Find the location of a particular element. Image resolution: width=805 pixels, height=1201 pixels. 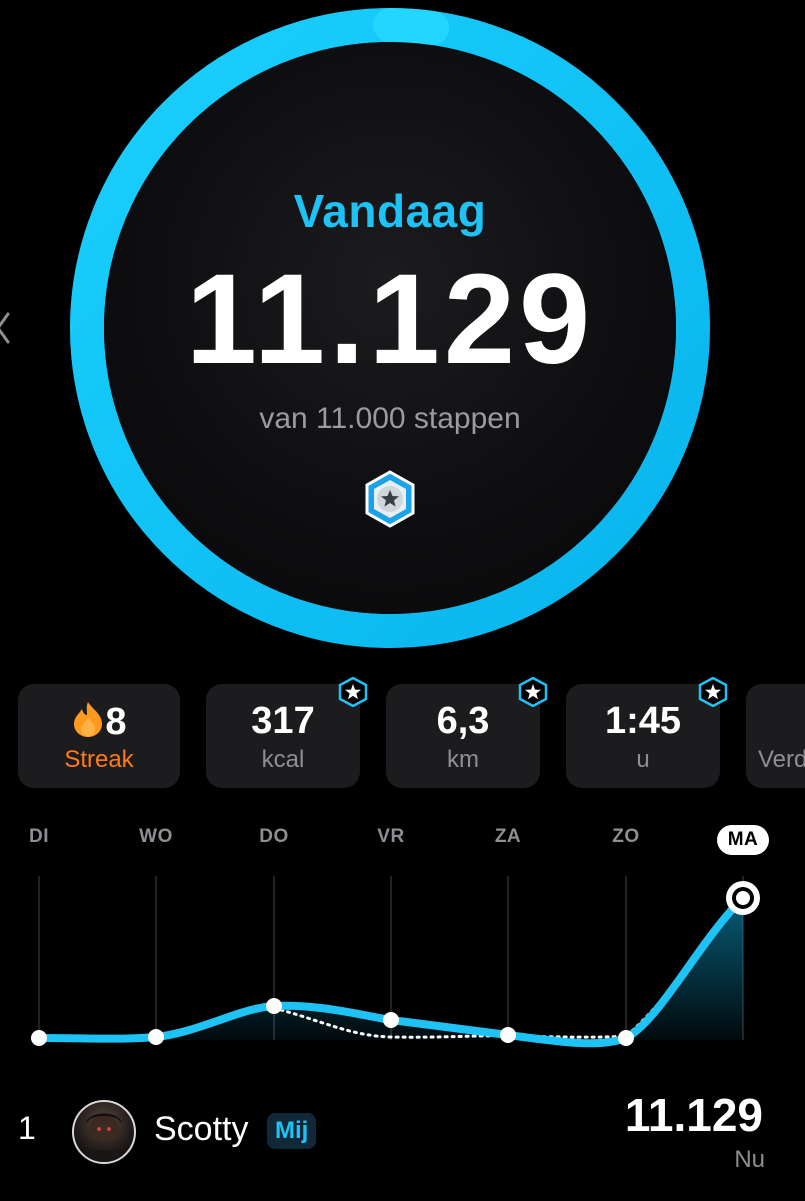

streak-card: 8 Streak is located at coordinates (99, 736).